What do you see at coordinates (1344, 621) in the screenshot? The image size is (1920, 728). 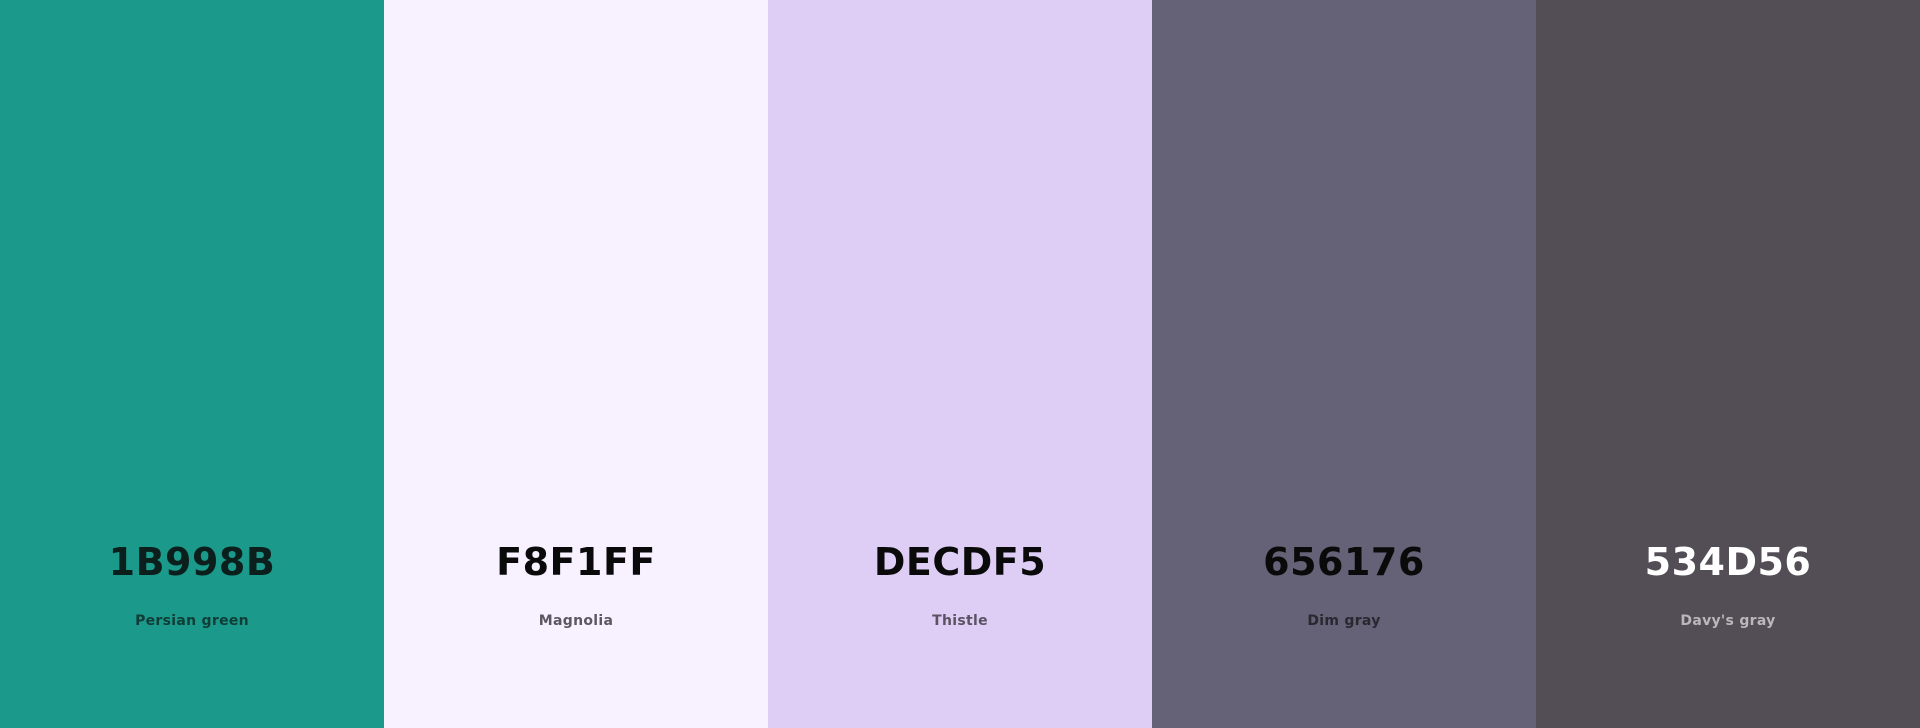 I see `color-name: Dim gray` at bounding box center [1344, 621].